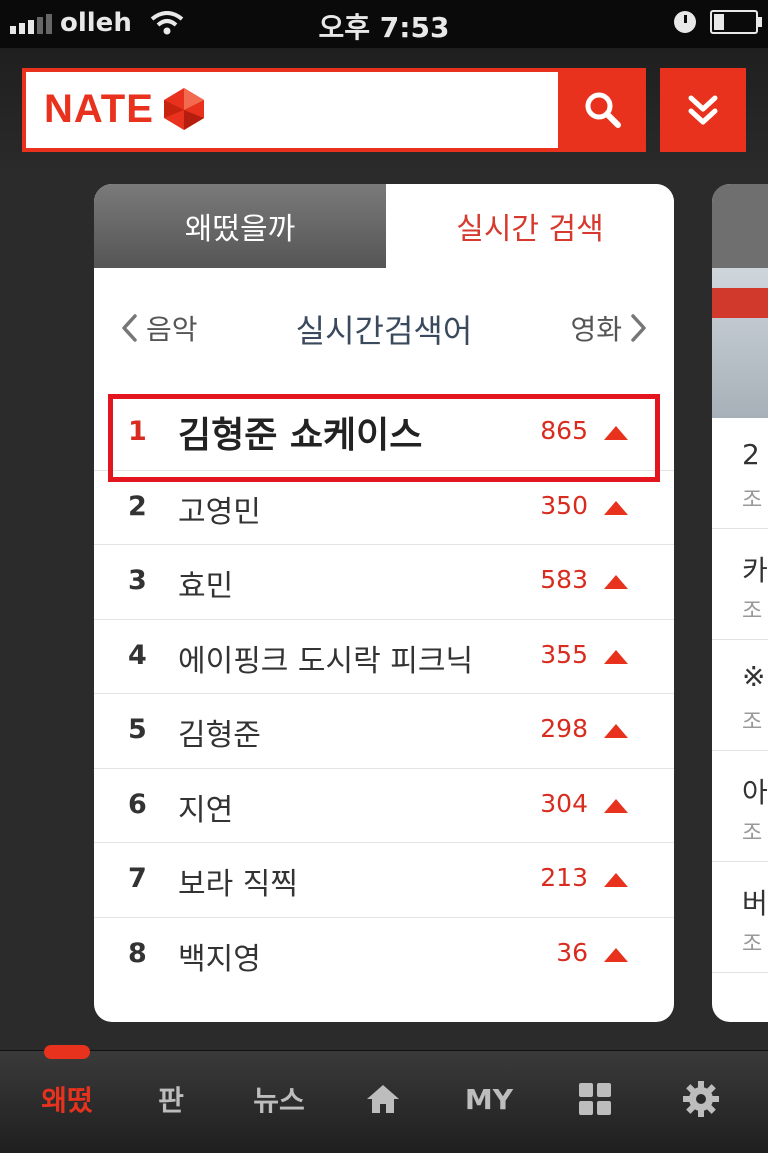  What do you see at coordinates (638, 328) in the screenshot?
I see `chevron-right-icon` at bounding box center [638, 328].